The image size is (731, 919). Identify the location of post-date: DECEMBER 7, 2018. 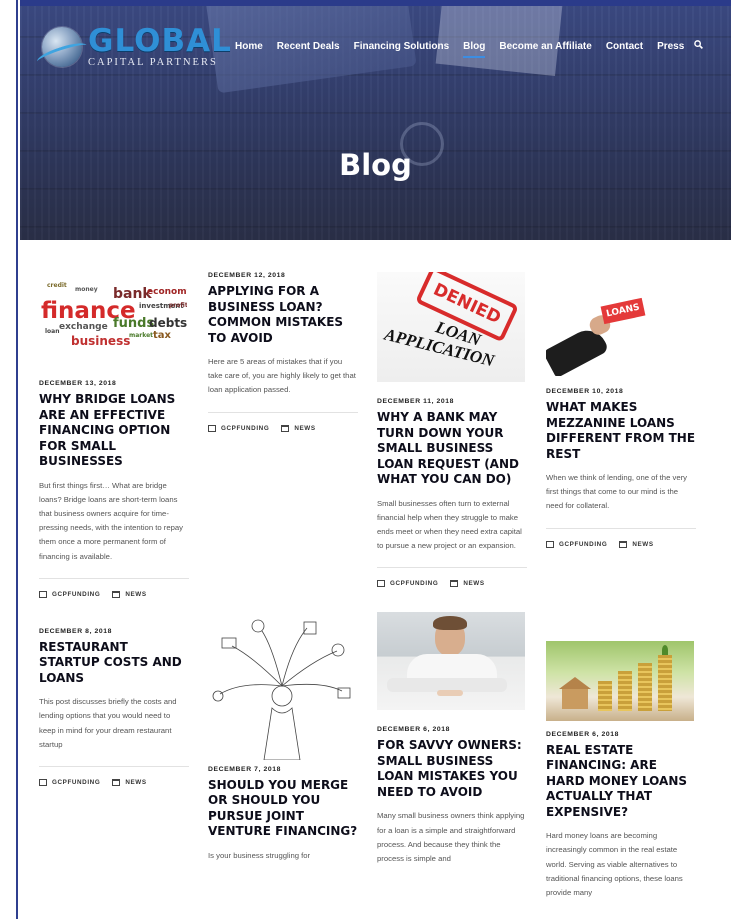
(245, 769).